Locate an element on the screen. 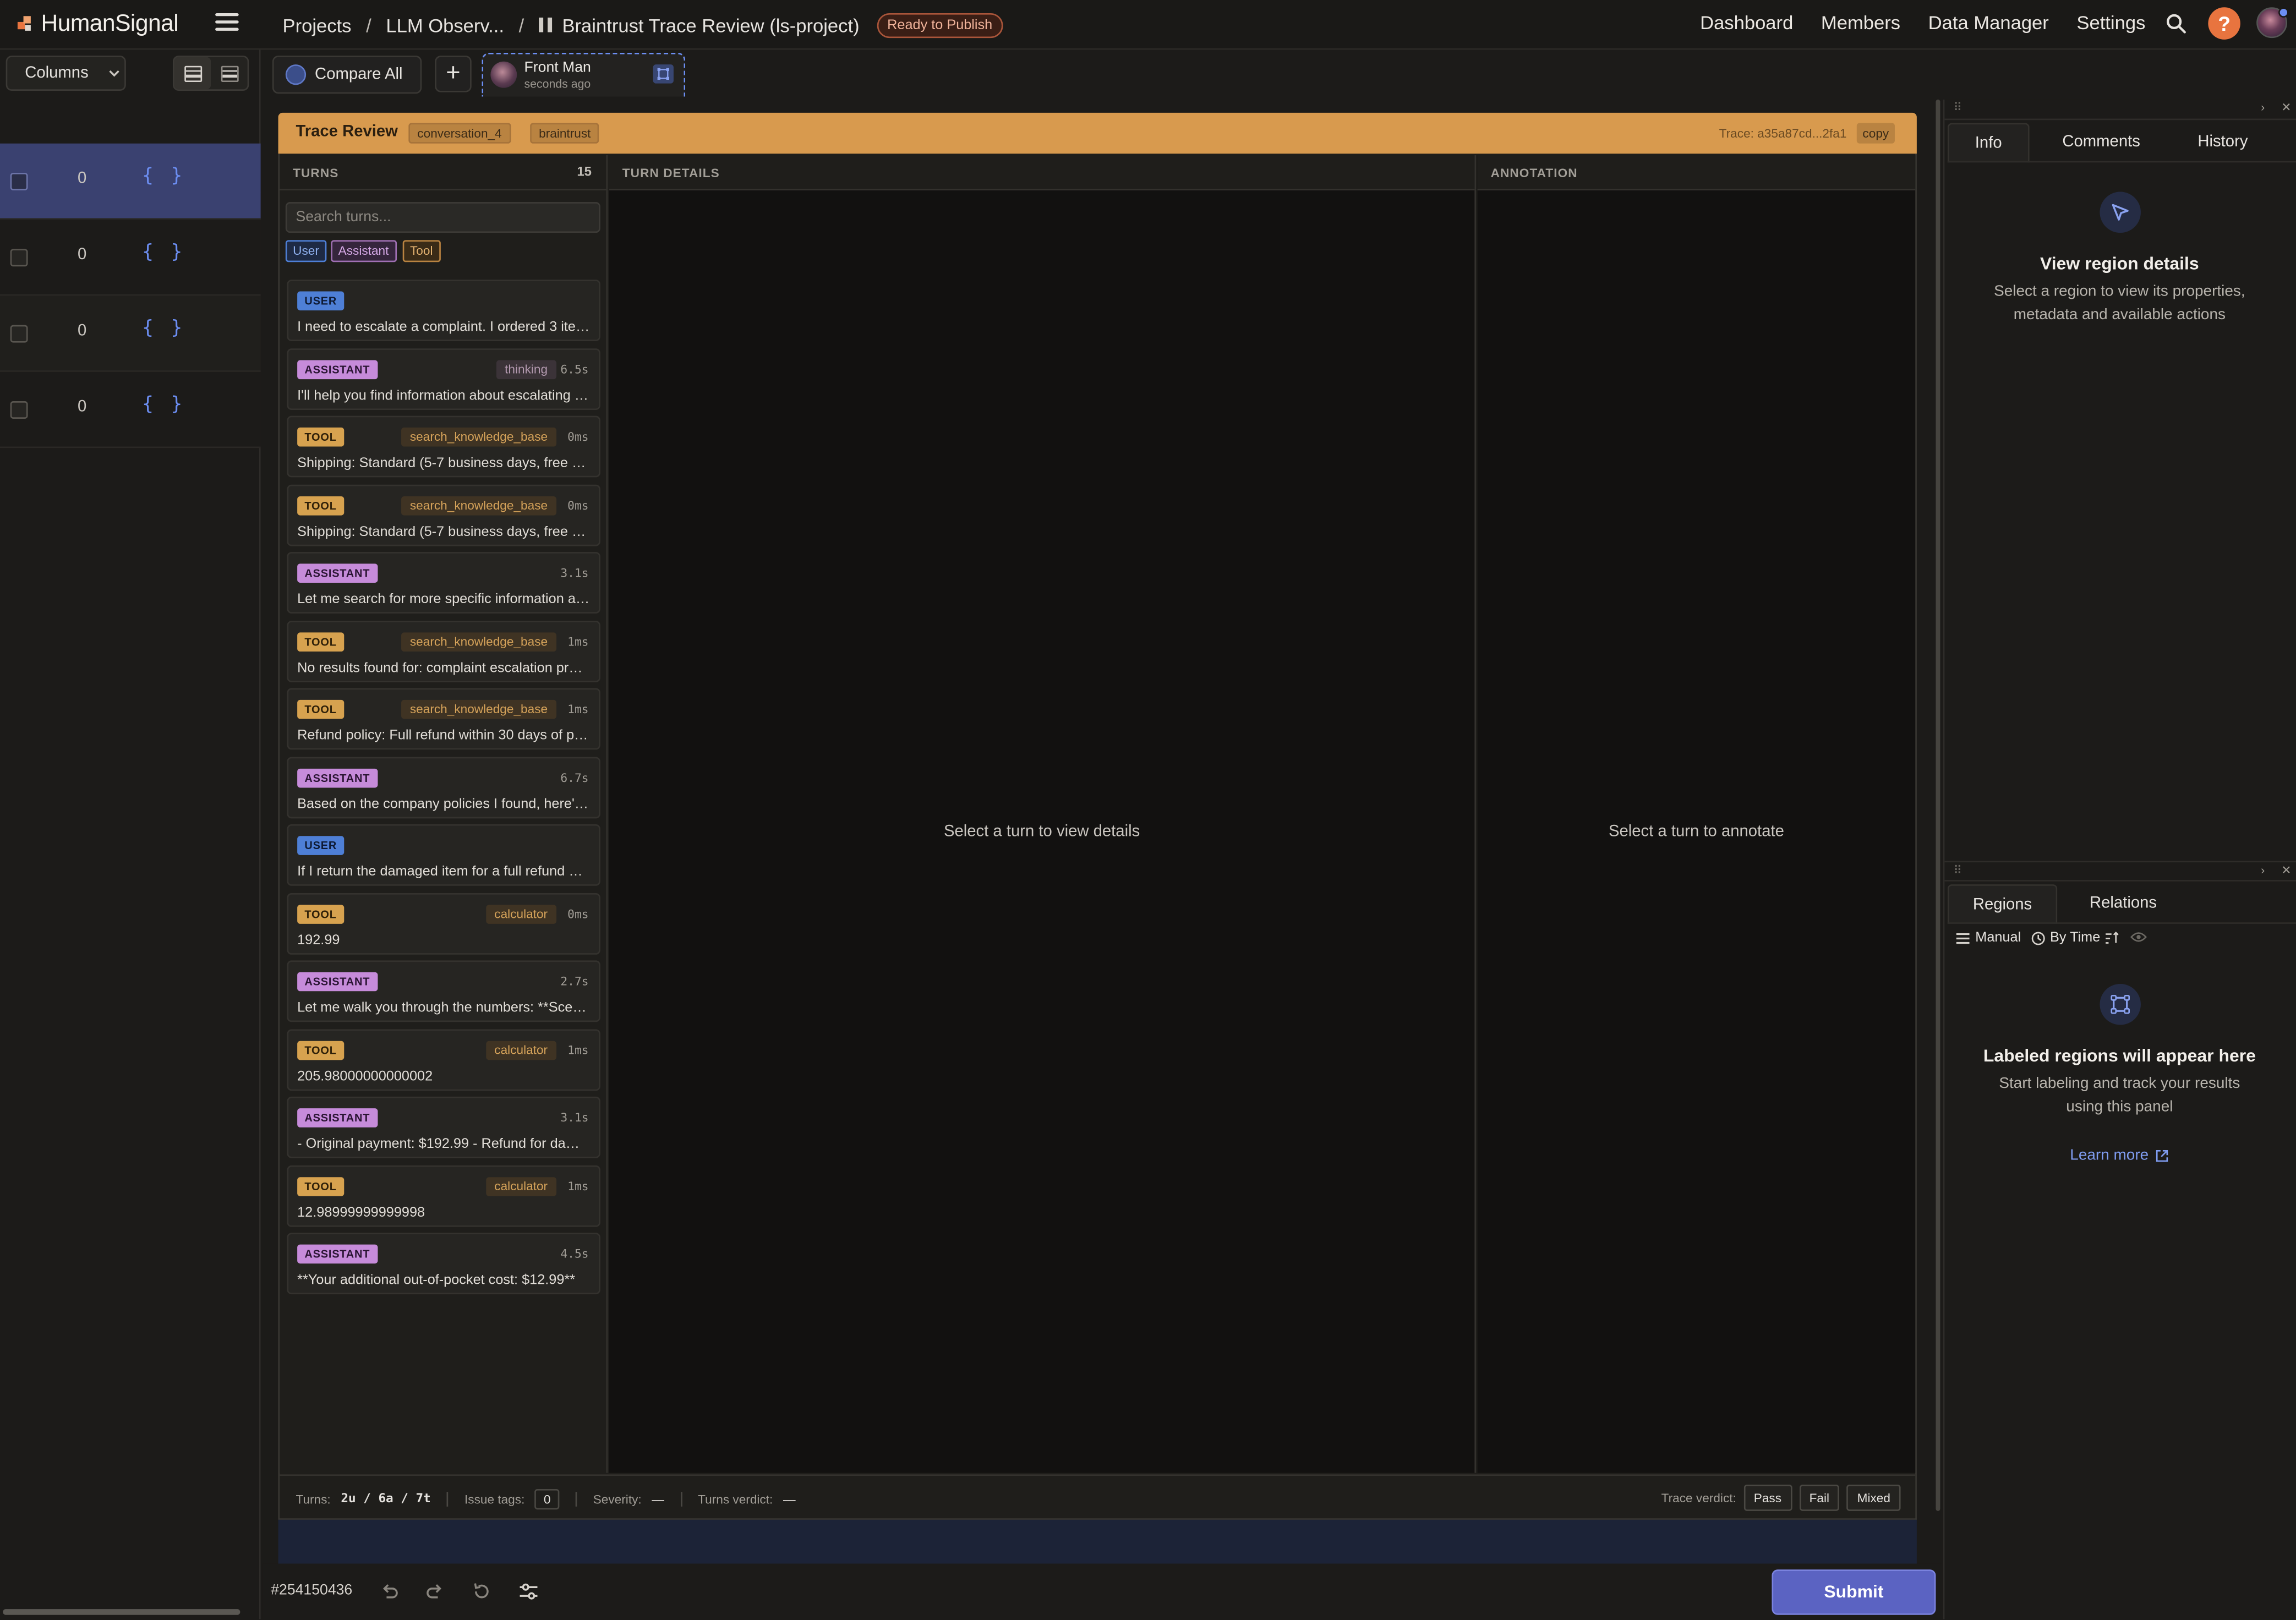  copy-trace-button: copy is located at coordinates (1875, 133).